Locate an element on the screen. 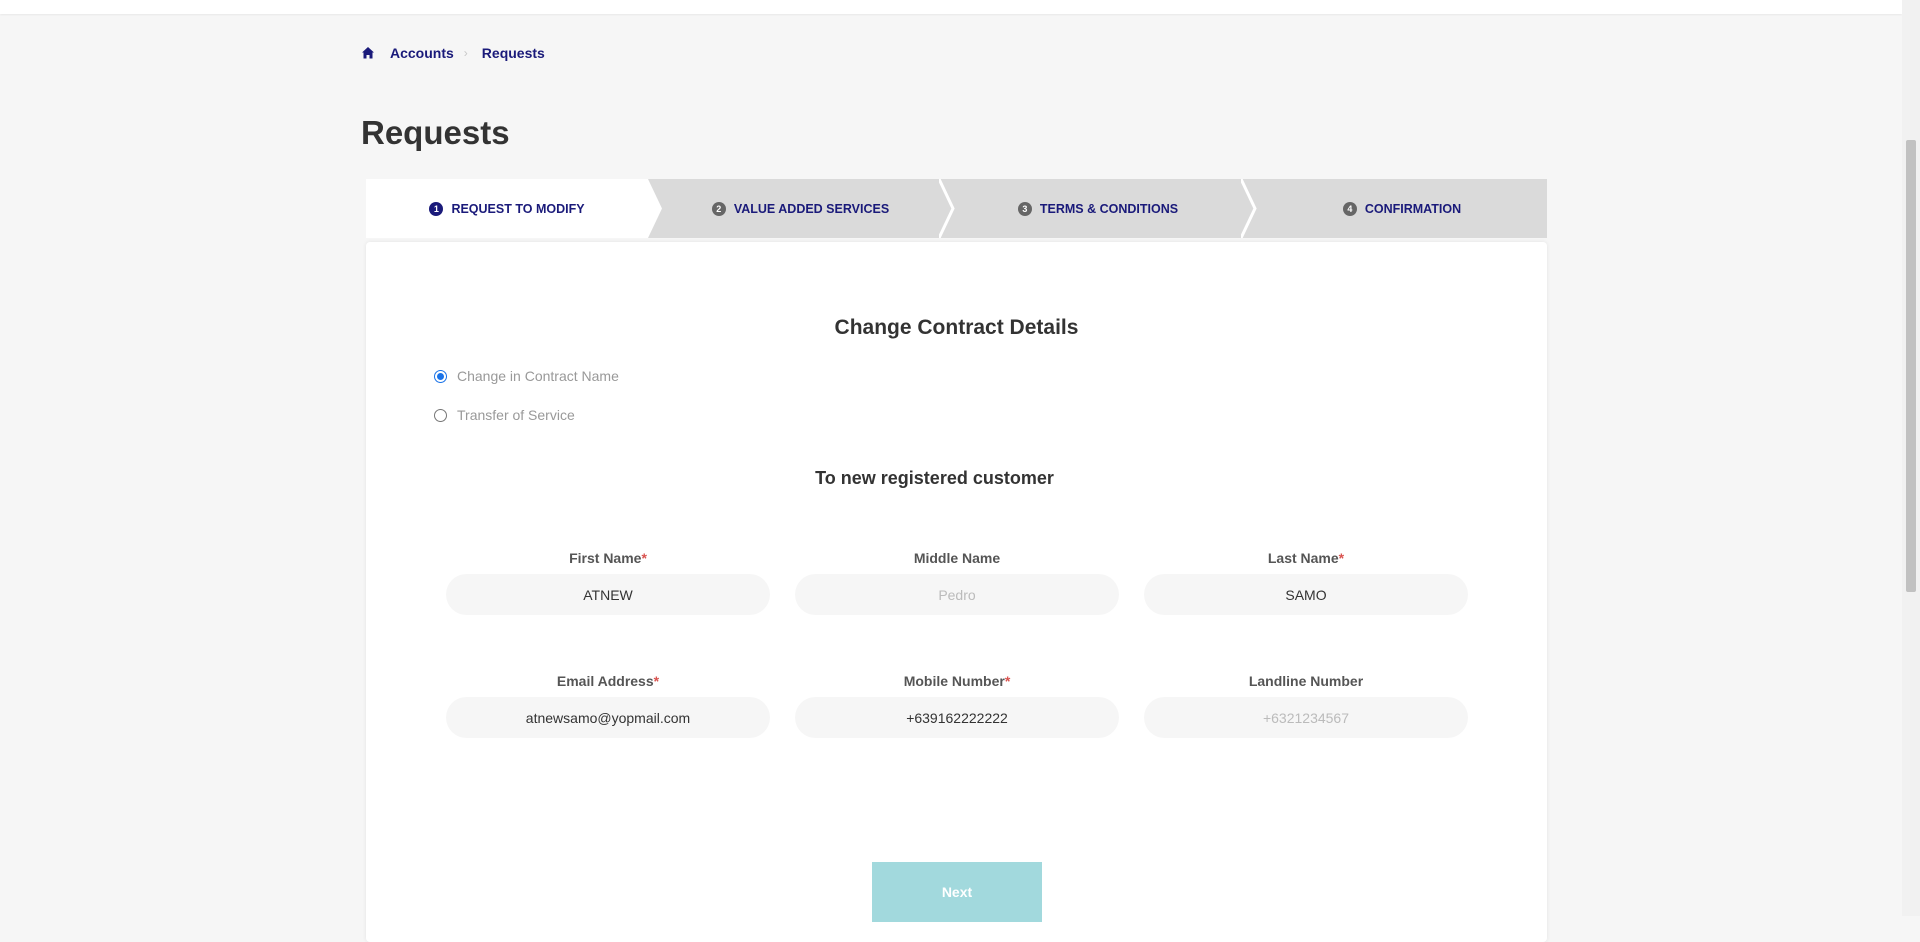  step-terms-conditions: 3 TERMS & CONDITIONS is located at coordinates (1098, 208).